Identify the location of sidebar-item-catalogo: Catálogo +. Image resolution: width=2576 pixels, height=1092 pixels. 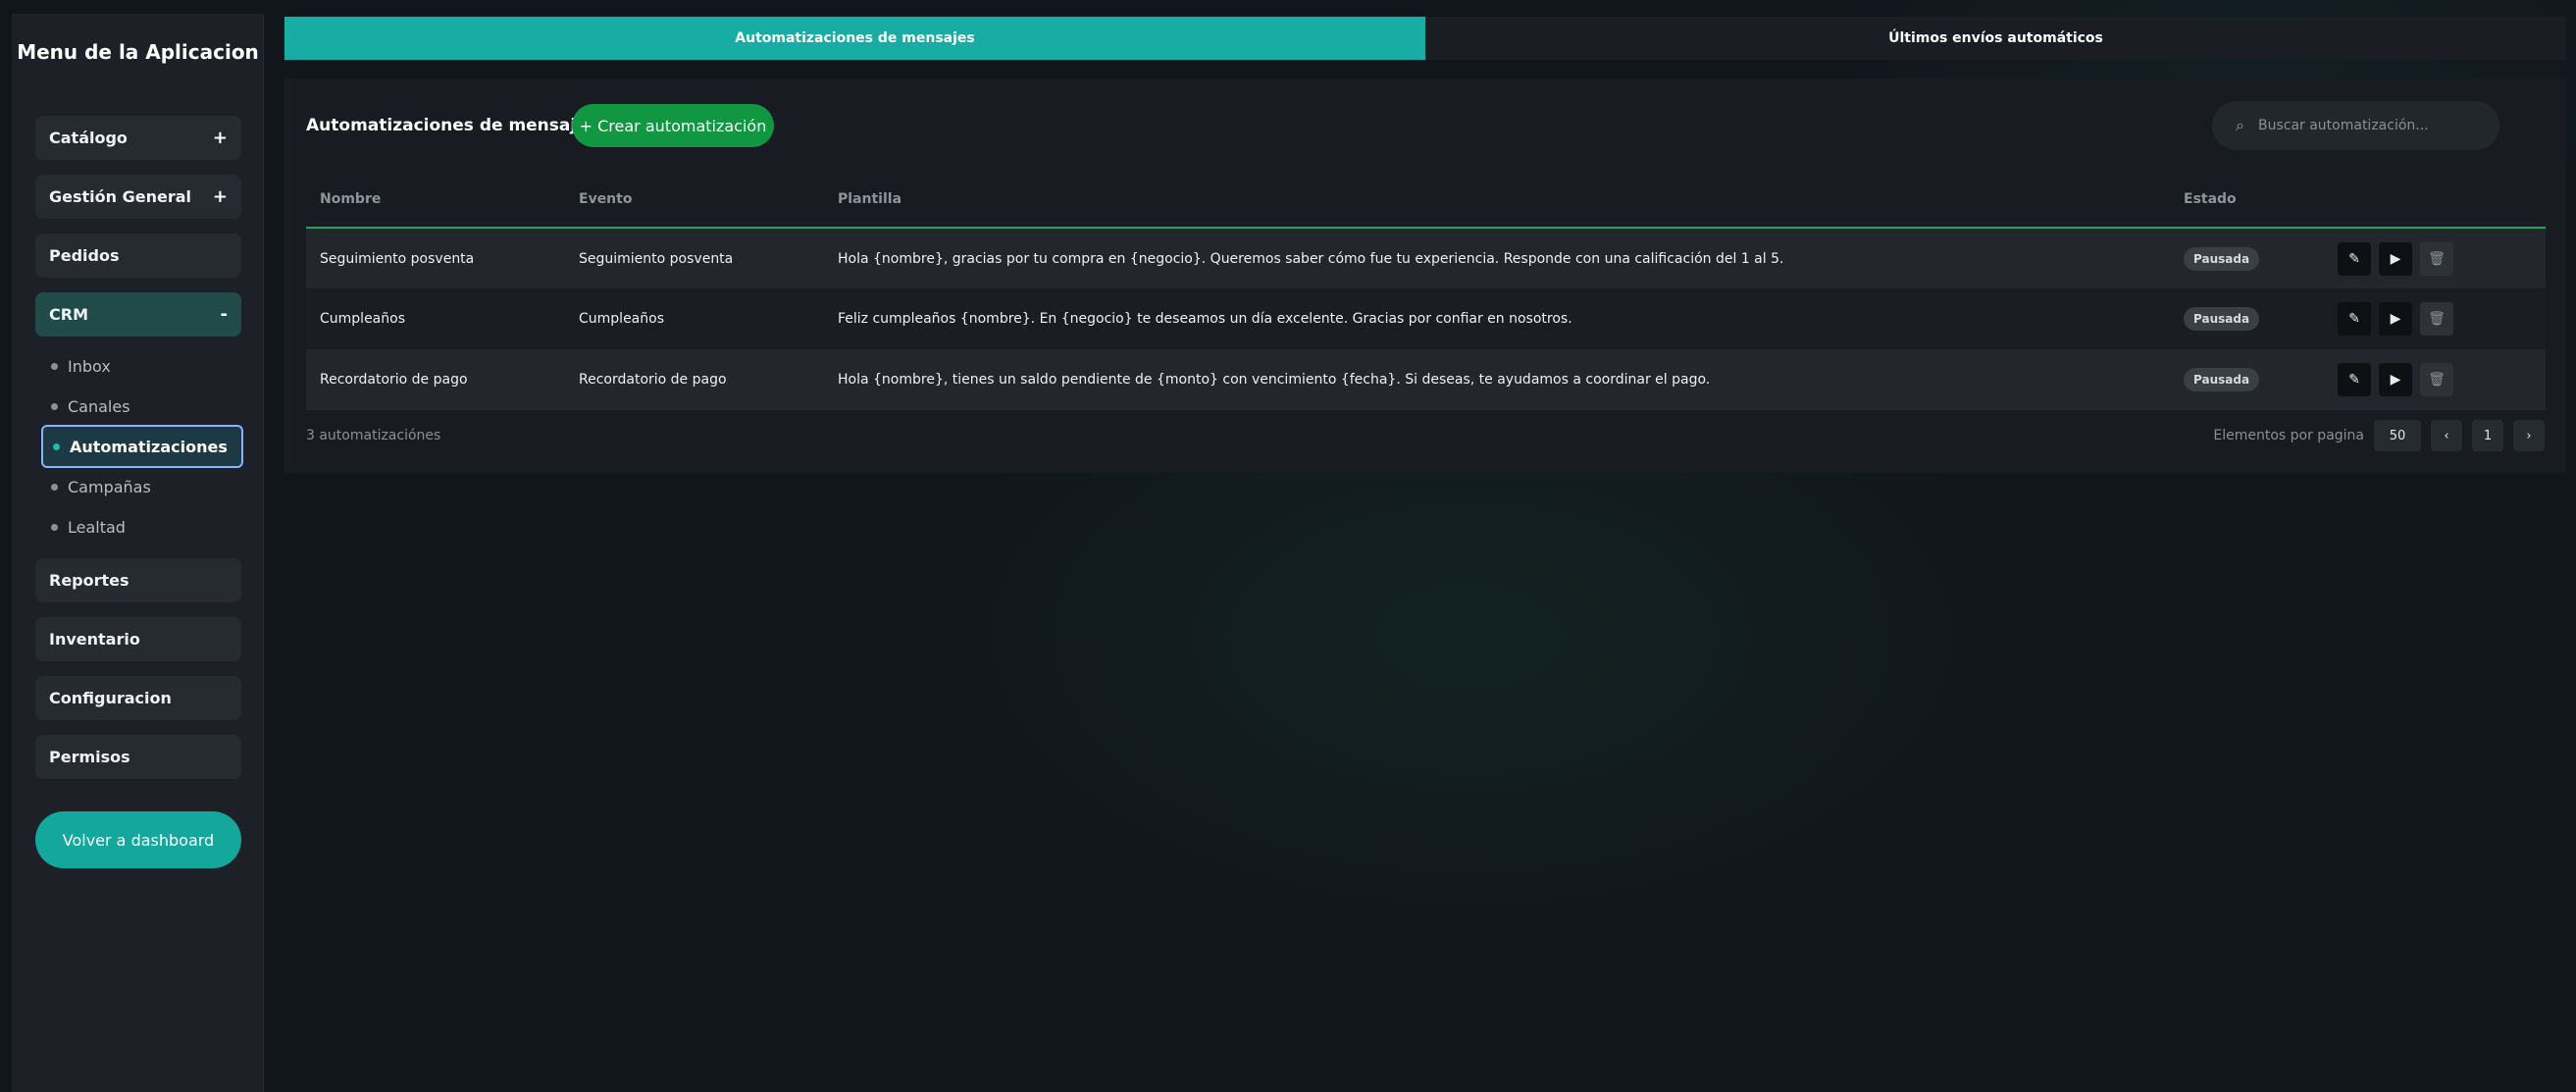
(138, 138).